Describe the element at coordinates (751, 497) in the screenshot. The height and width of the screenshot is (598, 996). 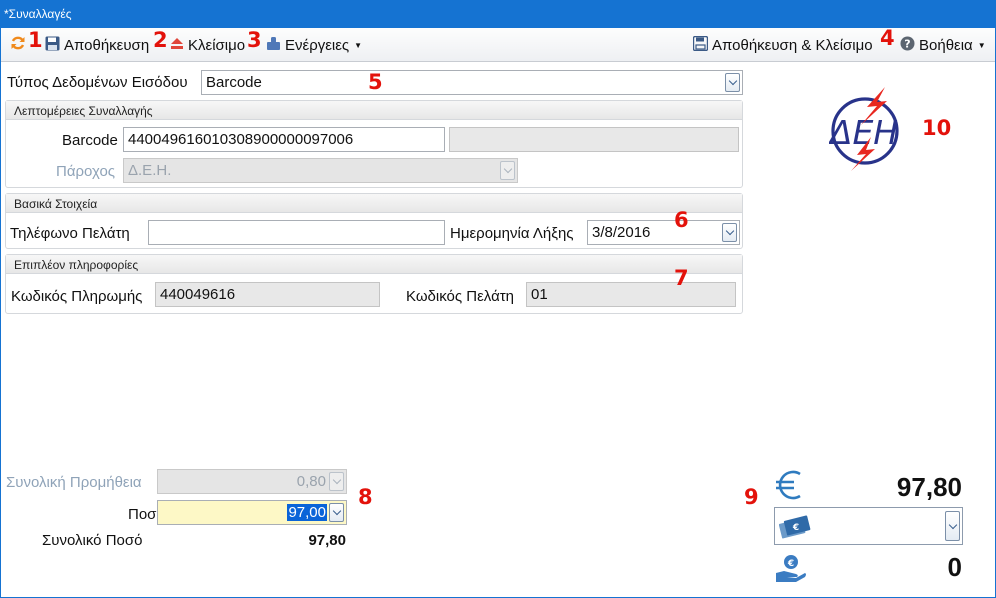
I see `marker-9: 9` at that location.